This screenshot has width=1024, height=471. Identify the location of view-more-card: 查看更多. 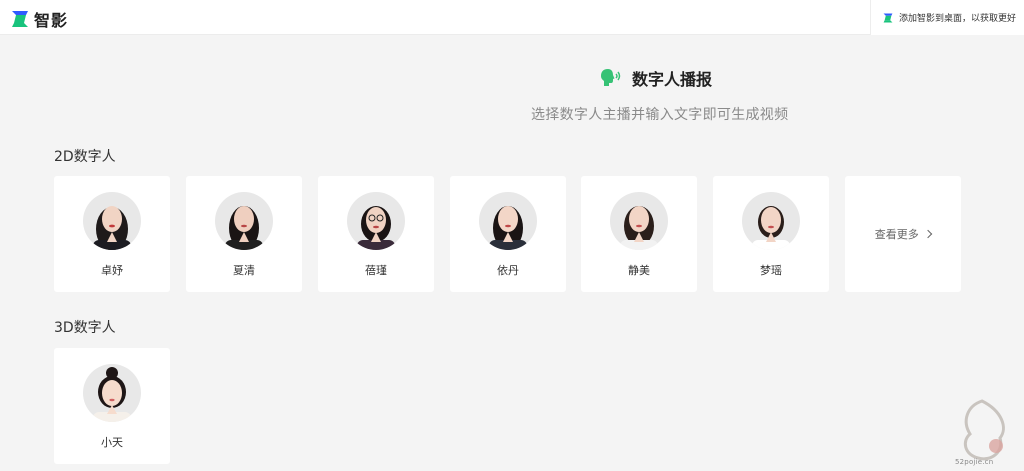
(903, 234).